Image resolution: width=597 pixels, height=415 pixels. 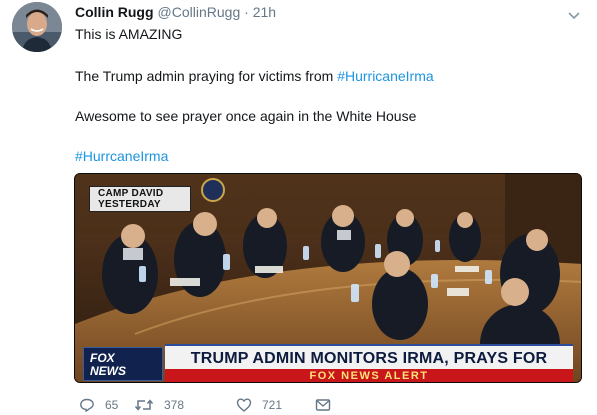 I want to click on reply-count: 65, so click(x=112, y=405).